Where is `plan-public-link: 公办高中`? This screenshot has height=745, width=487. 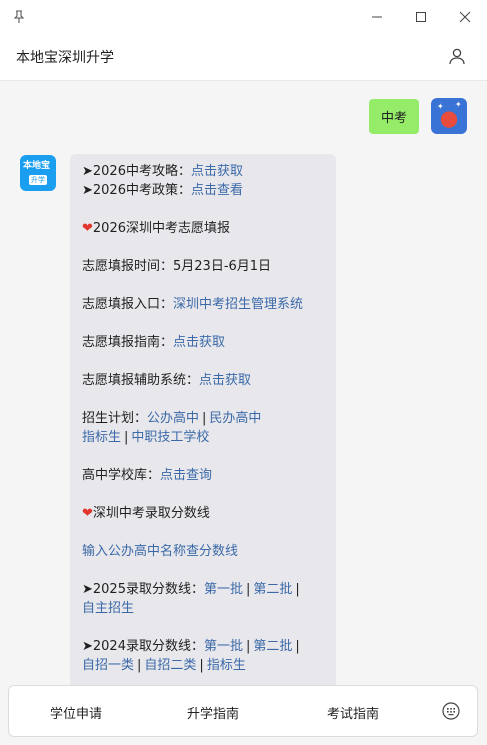
plan-public-link: 公办高中 is located at coordinates (173, 418).